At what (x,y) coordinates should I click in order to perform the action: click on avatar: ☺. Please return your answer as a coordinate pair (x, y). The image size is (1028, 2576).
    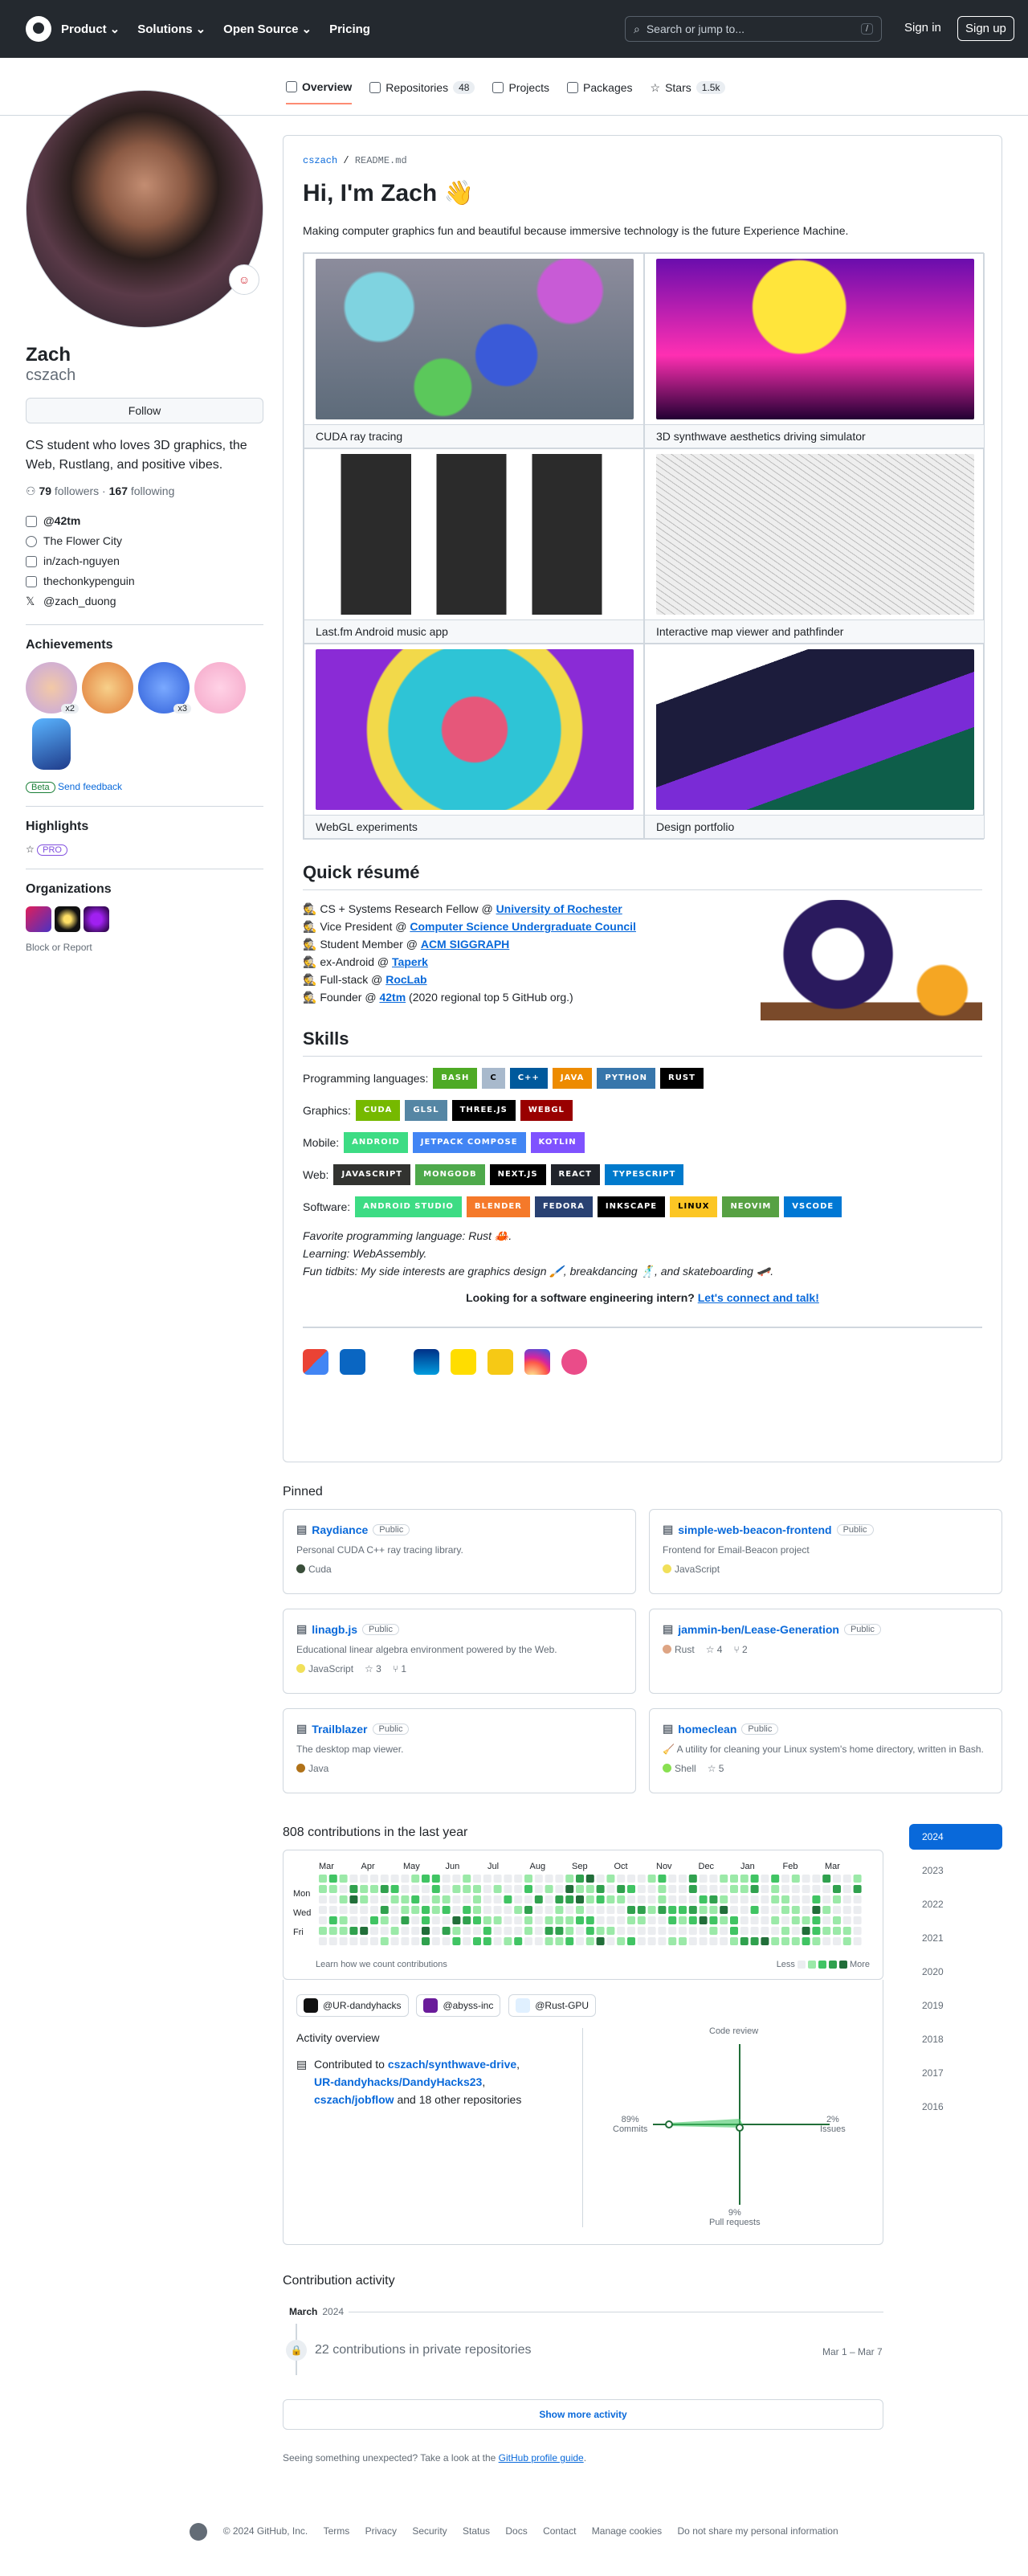
    Looking at the image, I should click on (144, 209).